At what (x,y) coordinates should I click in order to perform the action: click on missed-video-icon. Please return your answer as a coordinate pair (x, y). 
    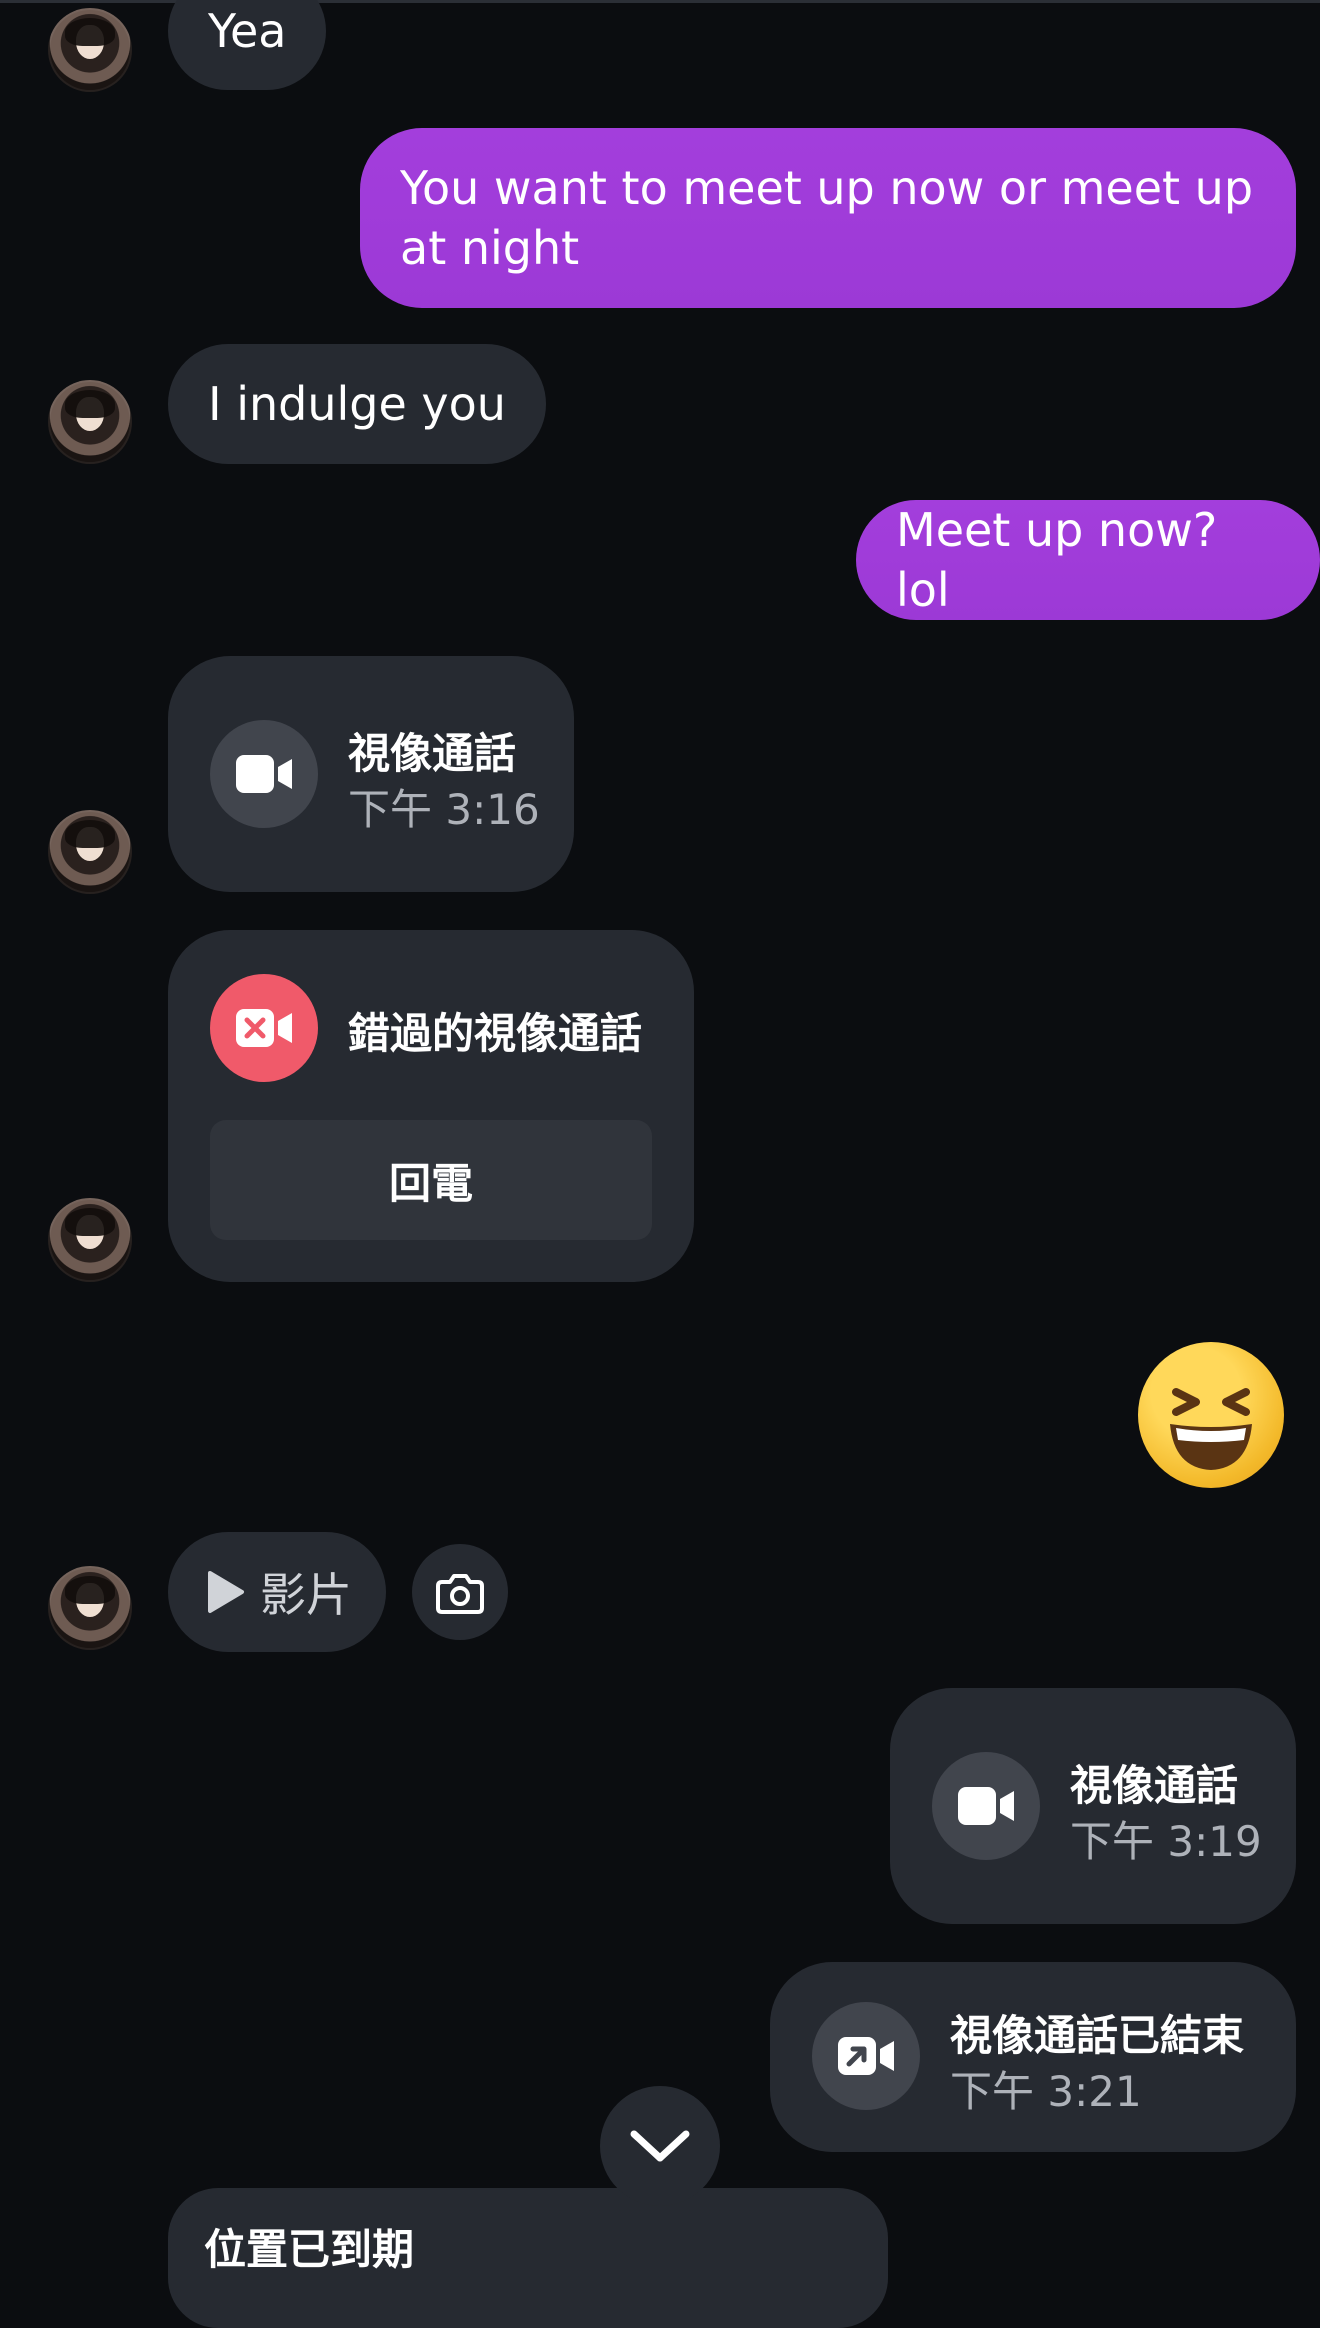
    Looking at the image, I should click on (264, 1028).